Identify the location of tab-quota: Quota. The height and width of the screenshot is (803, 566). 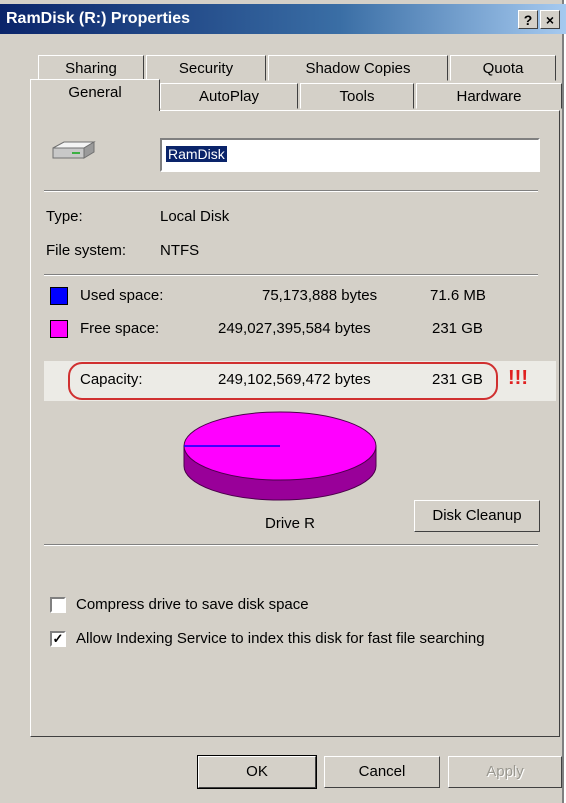
(503, 68).